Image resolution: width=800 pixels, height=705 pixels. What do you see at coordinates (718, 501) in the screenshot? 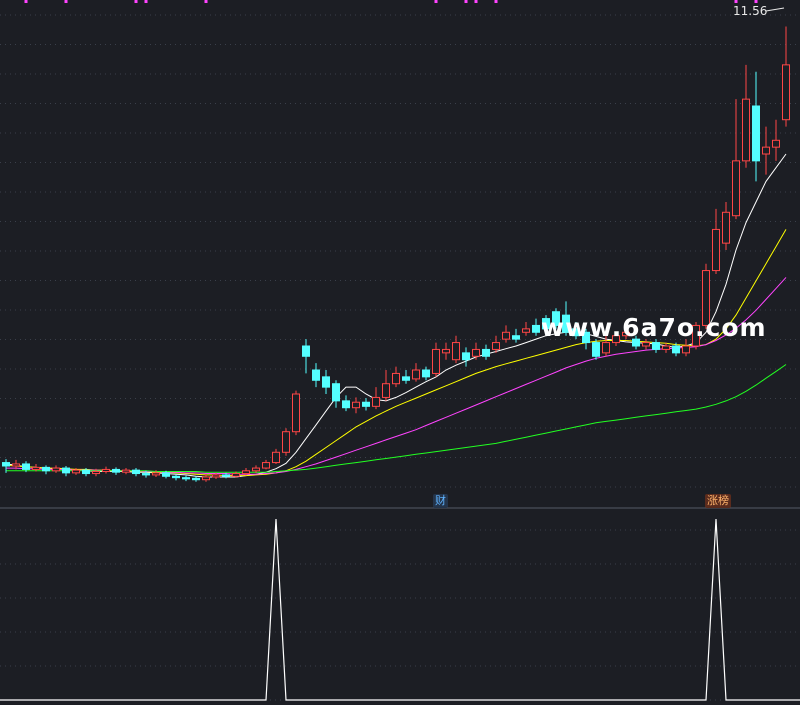
I see `limit-up-badge: 涨榜` at bounding box center [718, 501].